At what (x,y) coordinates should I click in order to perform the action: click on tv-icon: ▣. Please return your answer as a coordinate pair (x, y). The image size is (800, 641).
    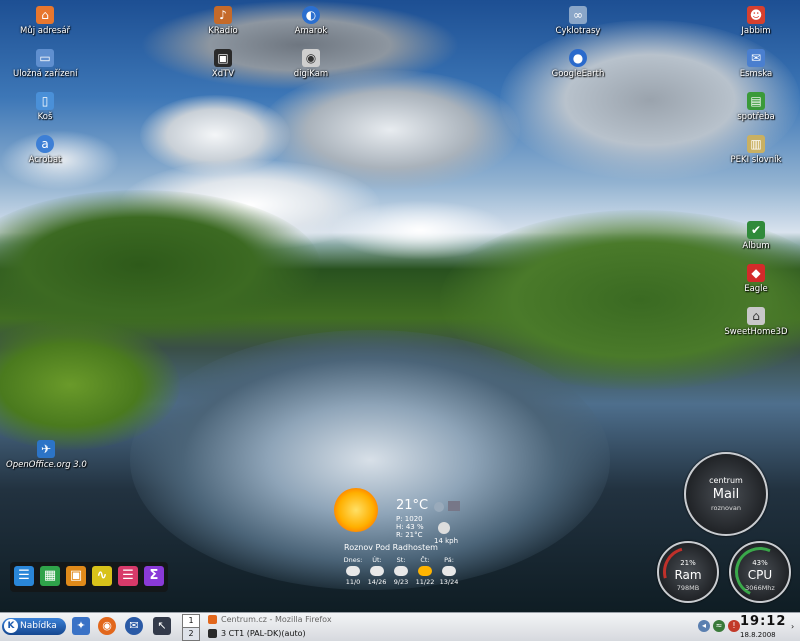
    Looking at the image, I should click on (223, 58).